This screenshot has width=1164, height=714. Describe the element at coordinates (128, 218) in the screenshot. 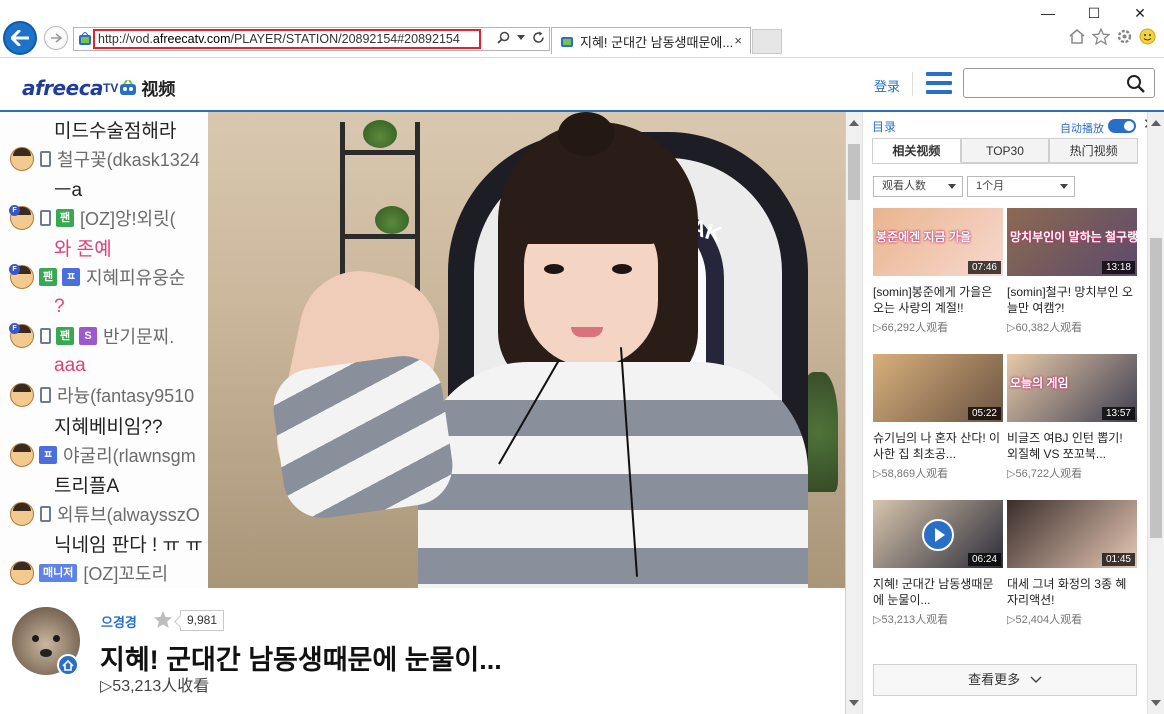

I see `chat-nickname: [OZ]앙!외릿(` at that location.